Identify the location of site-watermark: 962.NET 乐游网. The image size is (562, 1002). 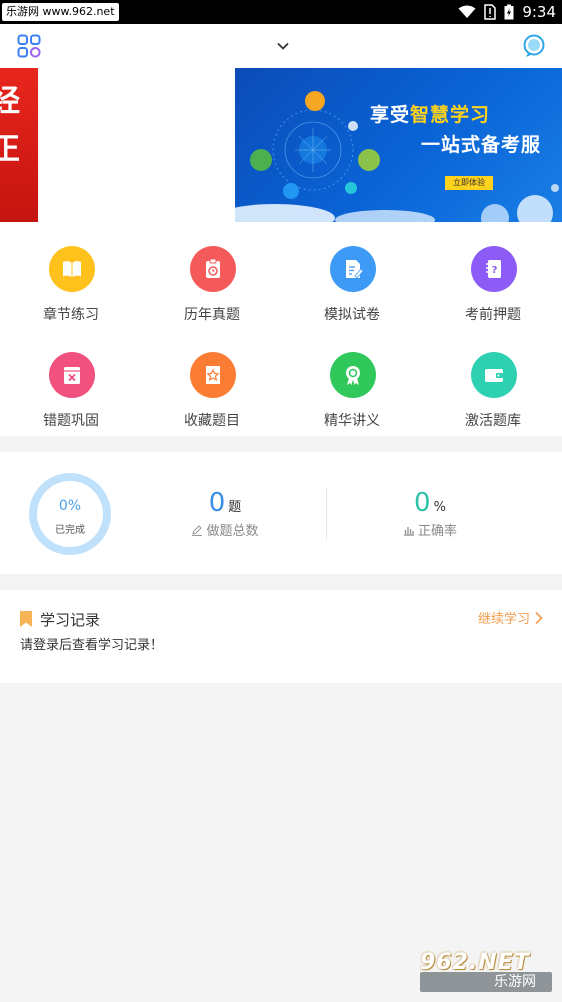
(486, 972).